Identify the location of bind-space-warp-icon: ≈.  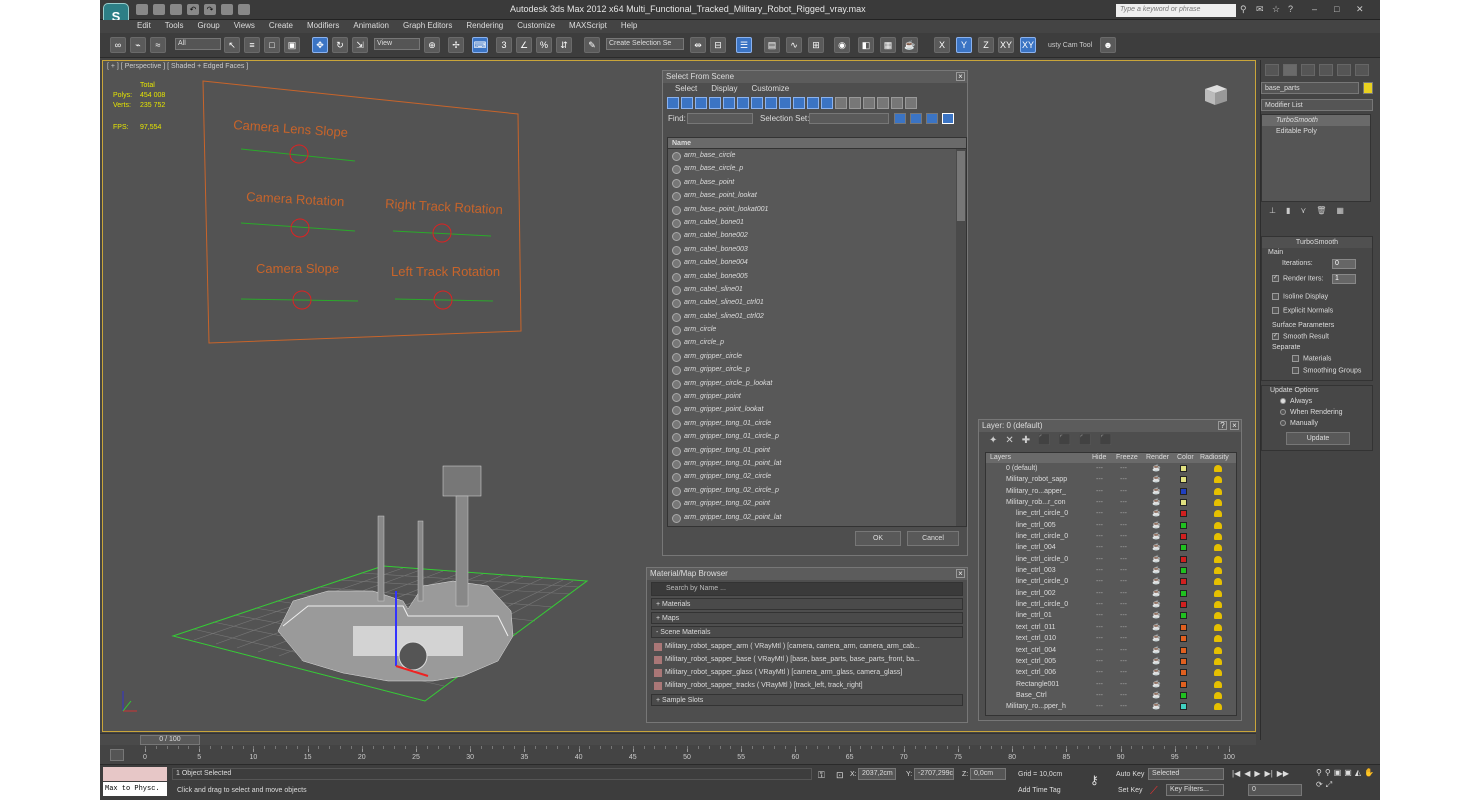
(158, 45).